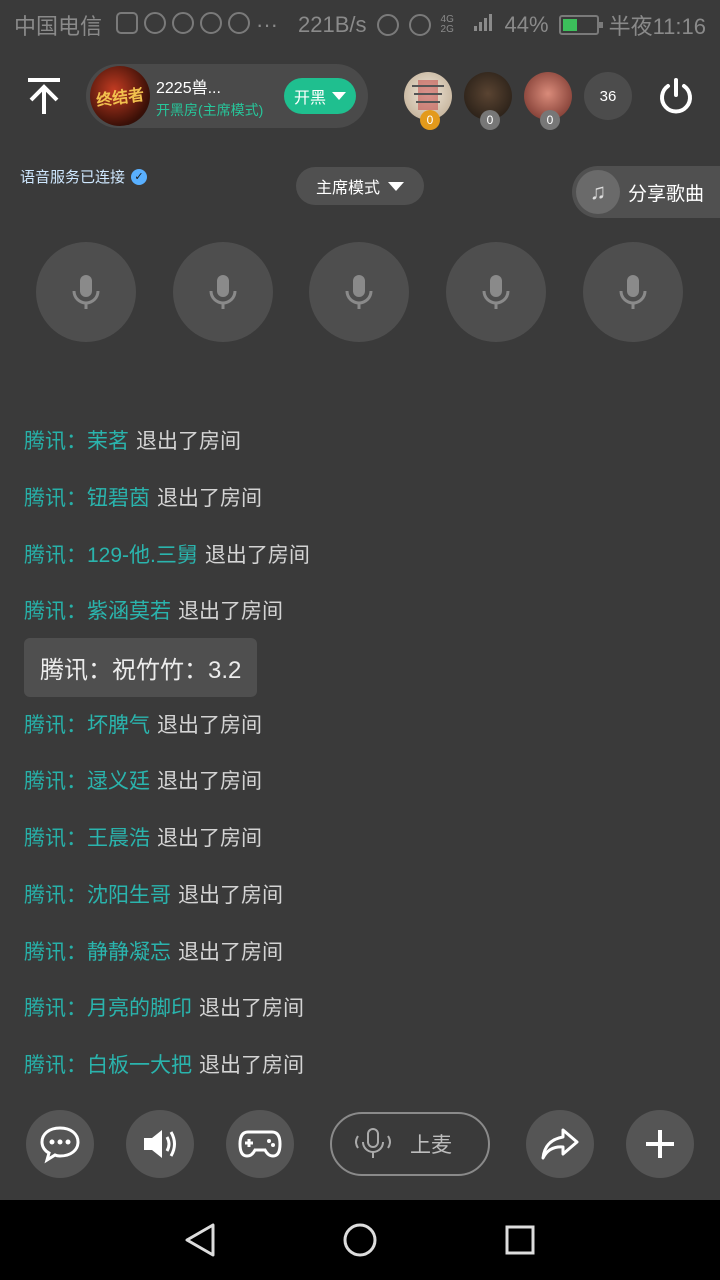 The image size is (720, 1280). What do you see at coordinates (364, 610) in the screenshot?
I see `chat-message: 腾讯： 紫涵莫若 退出了房间` at bounding box center [364, 610].